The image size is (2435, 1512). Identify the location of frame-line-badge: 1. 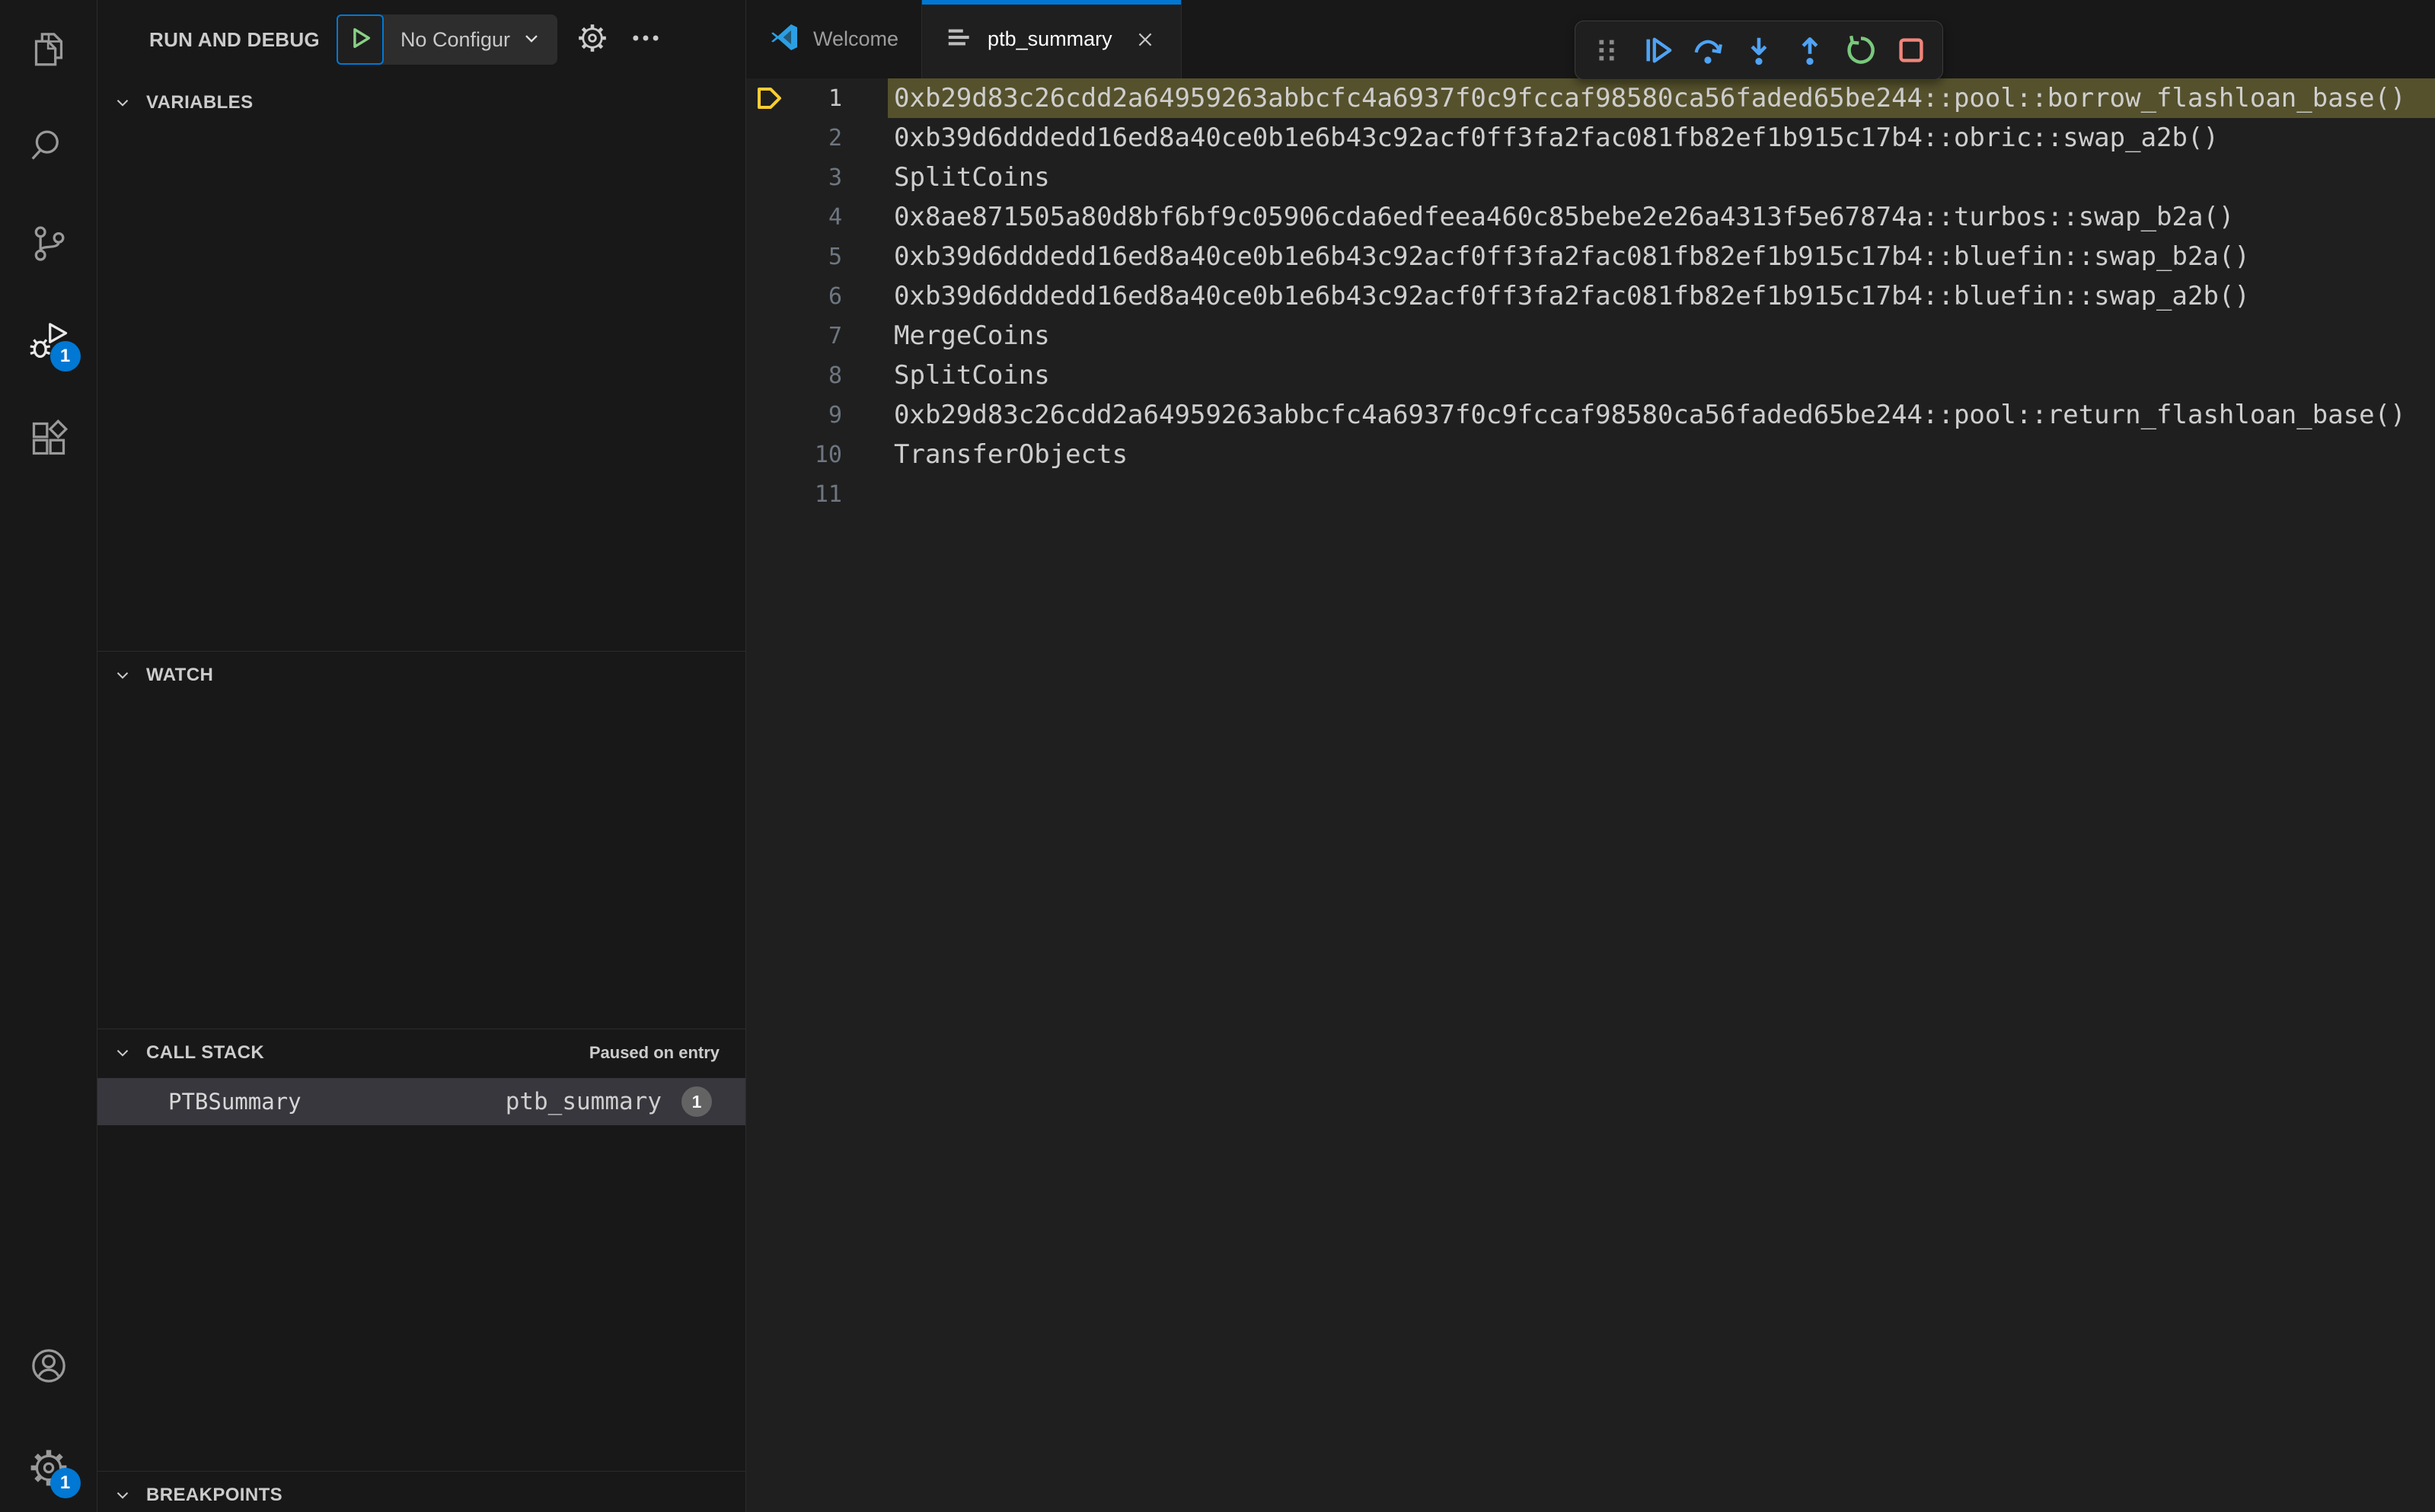
(696, 1101).